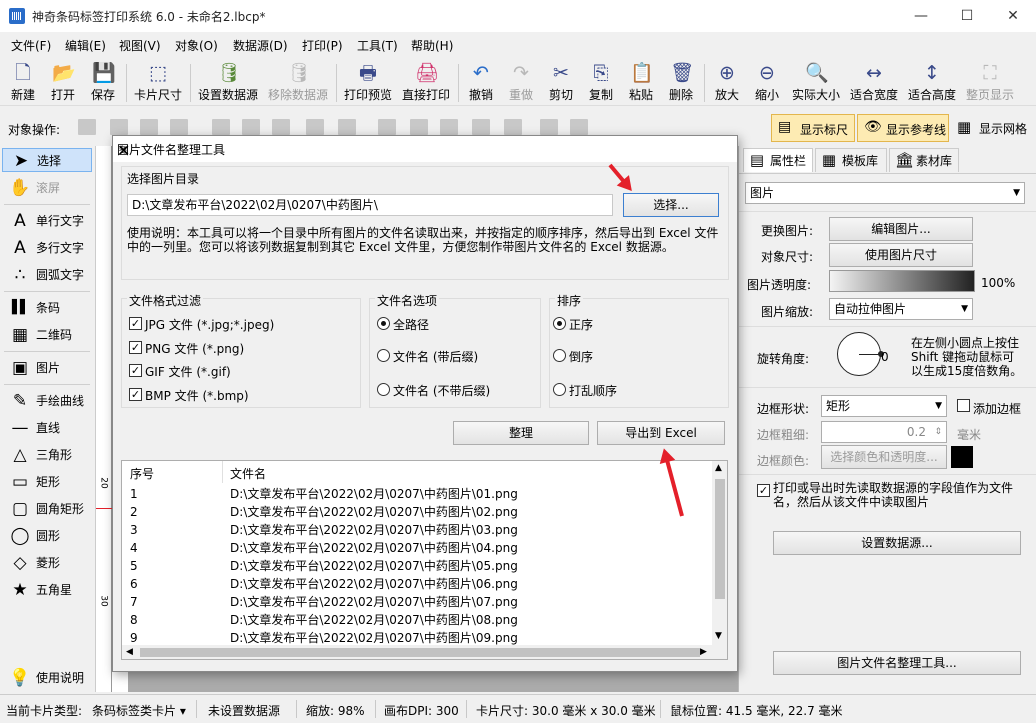 This screenshot has height=723, width=1036. Describe the element at coordinates (383, 355) in the screenshot. I see `name-with-ext-radio` at that location.